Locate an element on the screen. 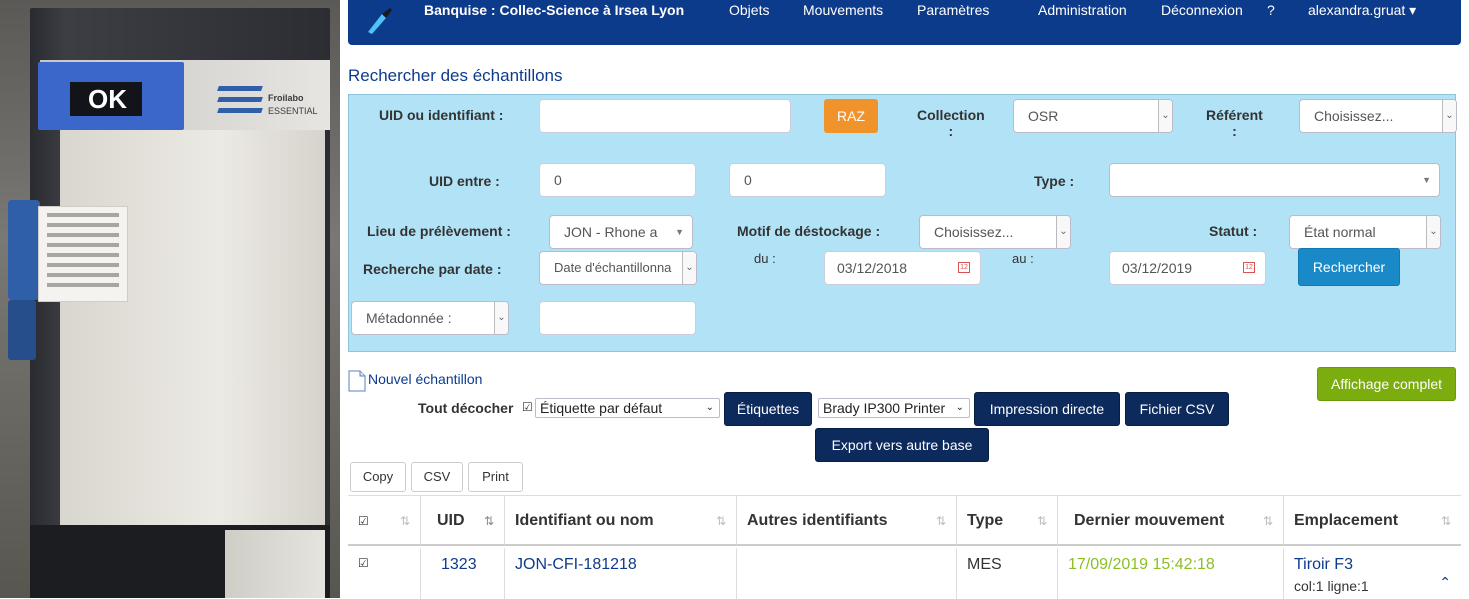 This screenshot has width=1469, height=599. header-name: Identifiant ou nom ⇅ is located at coordinates (621, 521).